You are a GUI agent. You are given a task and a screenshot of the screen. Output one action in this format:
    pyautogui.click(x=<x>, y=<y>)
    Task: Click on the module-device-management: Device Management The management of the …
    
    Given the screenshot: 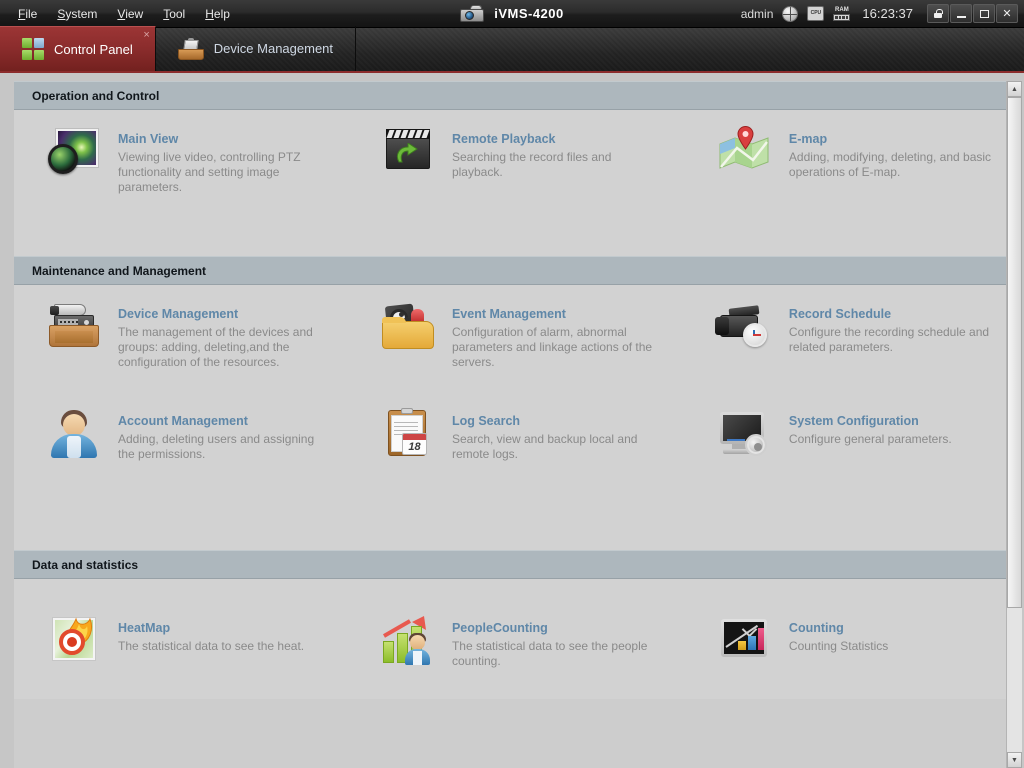 What is the action you would take?
    pyautogui.click(x=191, y=329)
    